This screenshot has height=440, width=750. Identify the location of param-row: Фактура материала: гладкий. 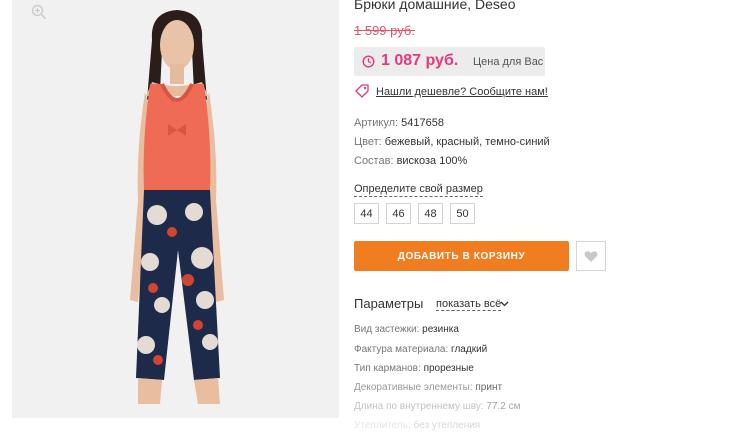
(420, 349).